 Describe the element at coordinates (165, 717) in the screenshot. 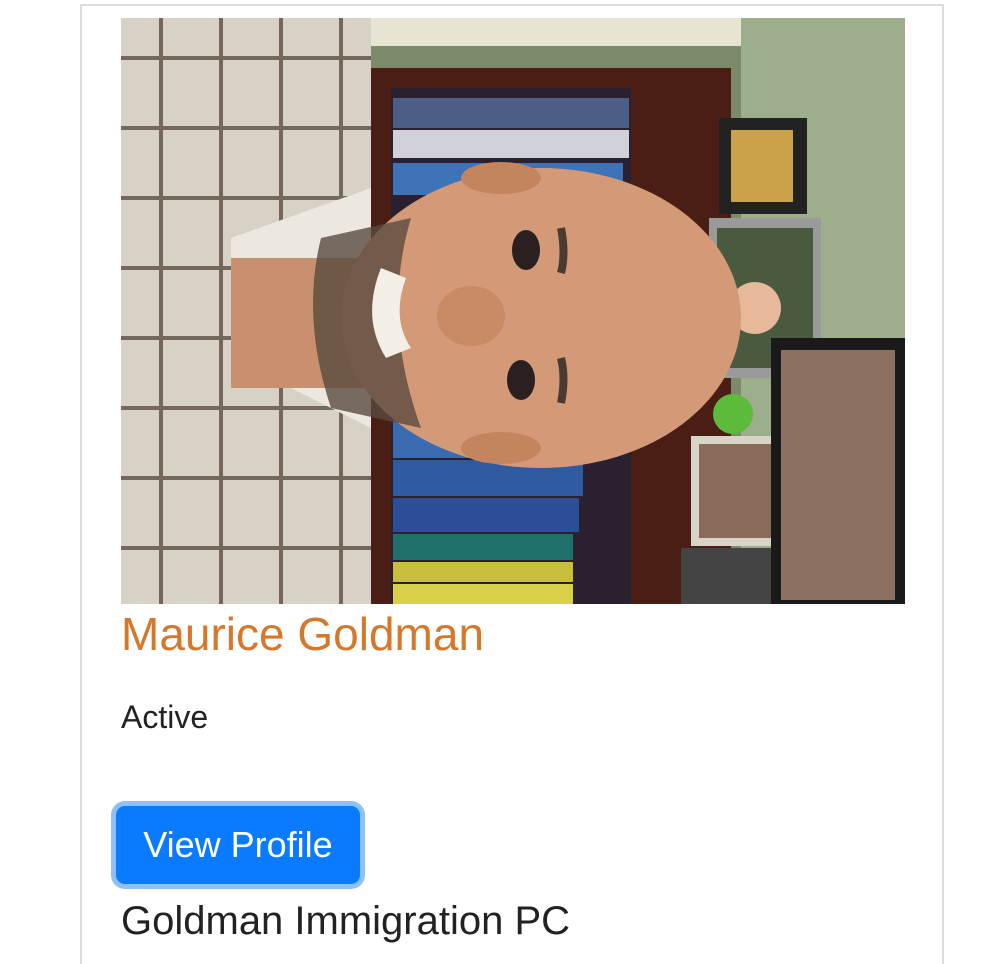

I see `profile-status: Active` at that location.